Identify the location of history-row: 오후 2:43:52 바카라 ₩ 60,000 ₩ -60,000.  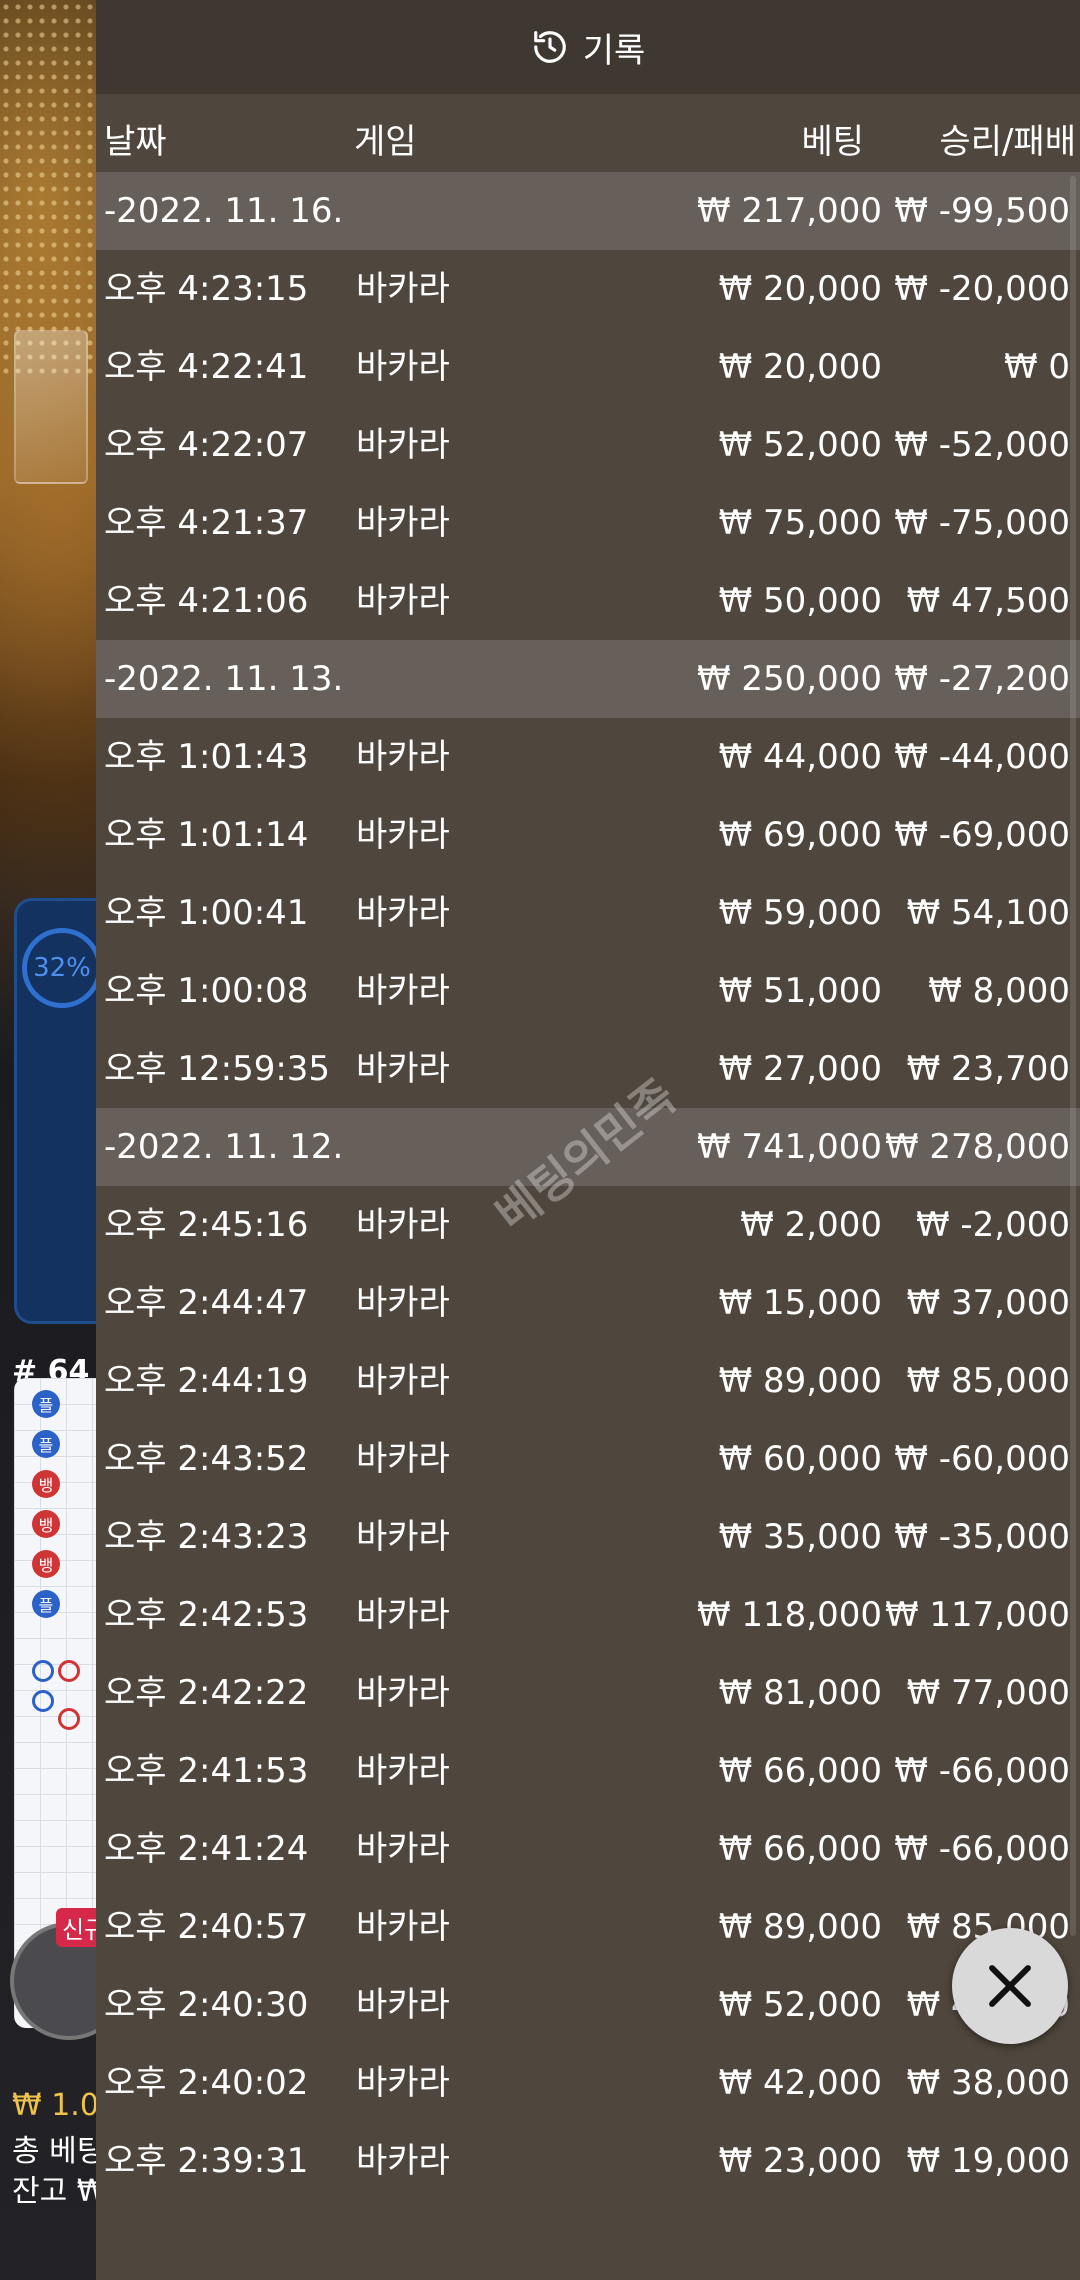
(588, 1459).